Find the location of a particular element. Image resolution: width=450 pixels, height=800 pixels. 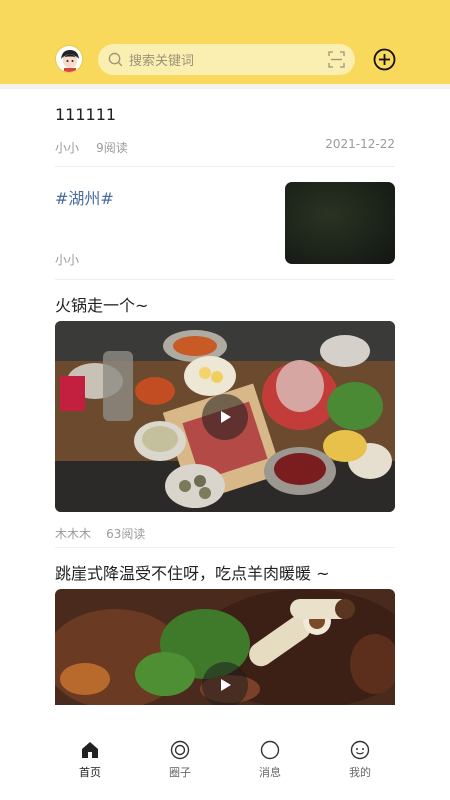

tab-messages: 消息 is located at coordinates (270, 767).